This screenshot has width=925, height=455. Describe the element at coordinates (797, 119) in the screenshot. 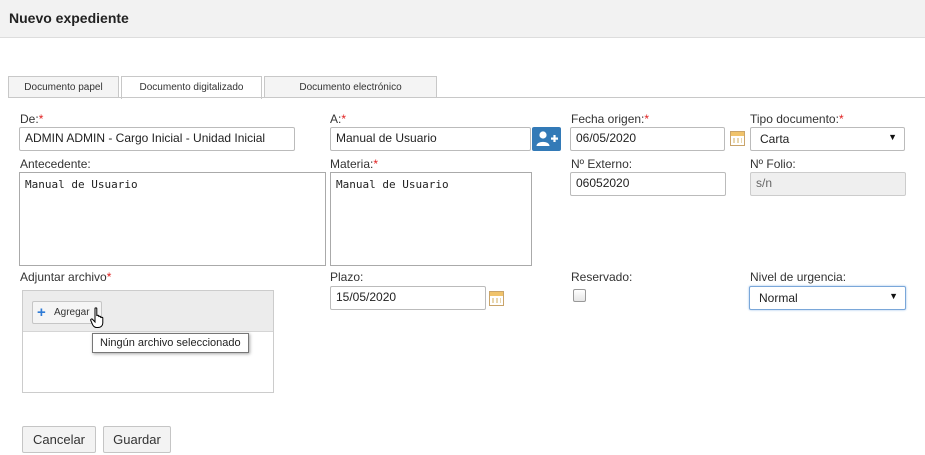

I see `tipo-documento-label: Tipo documento:*` at that location.